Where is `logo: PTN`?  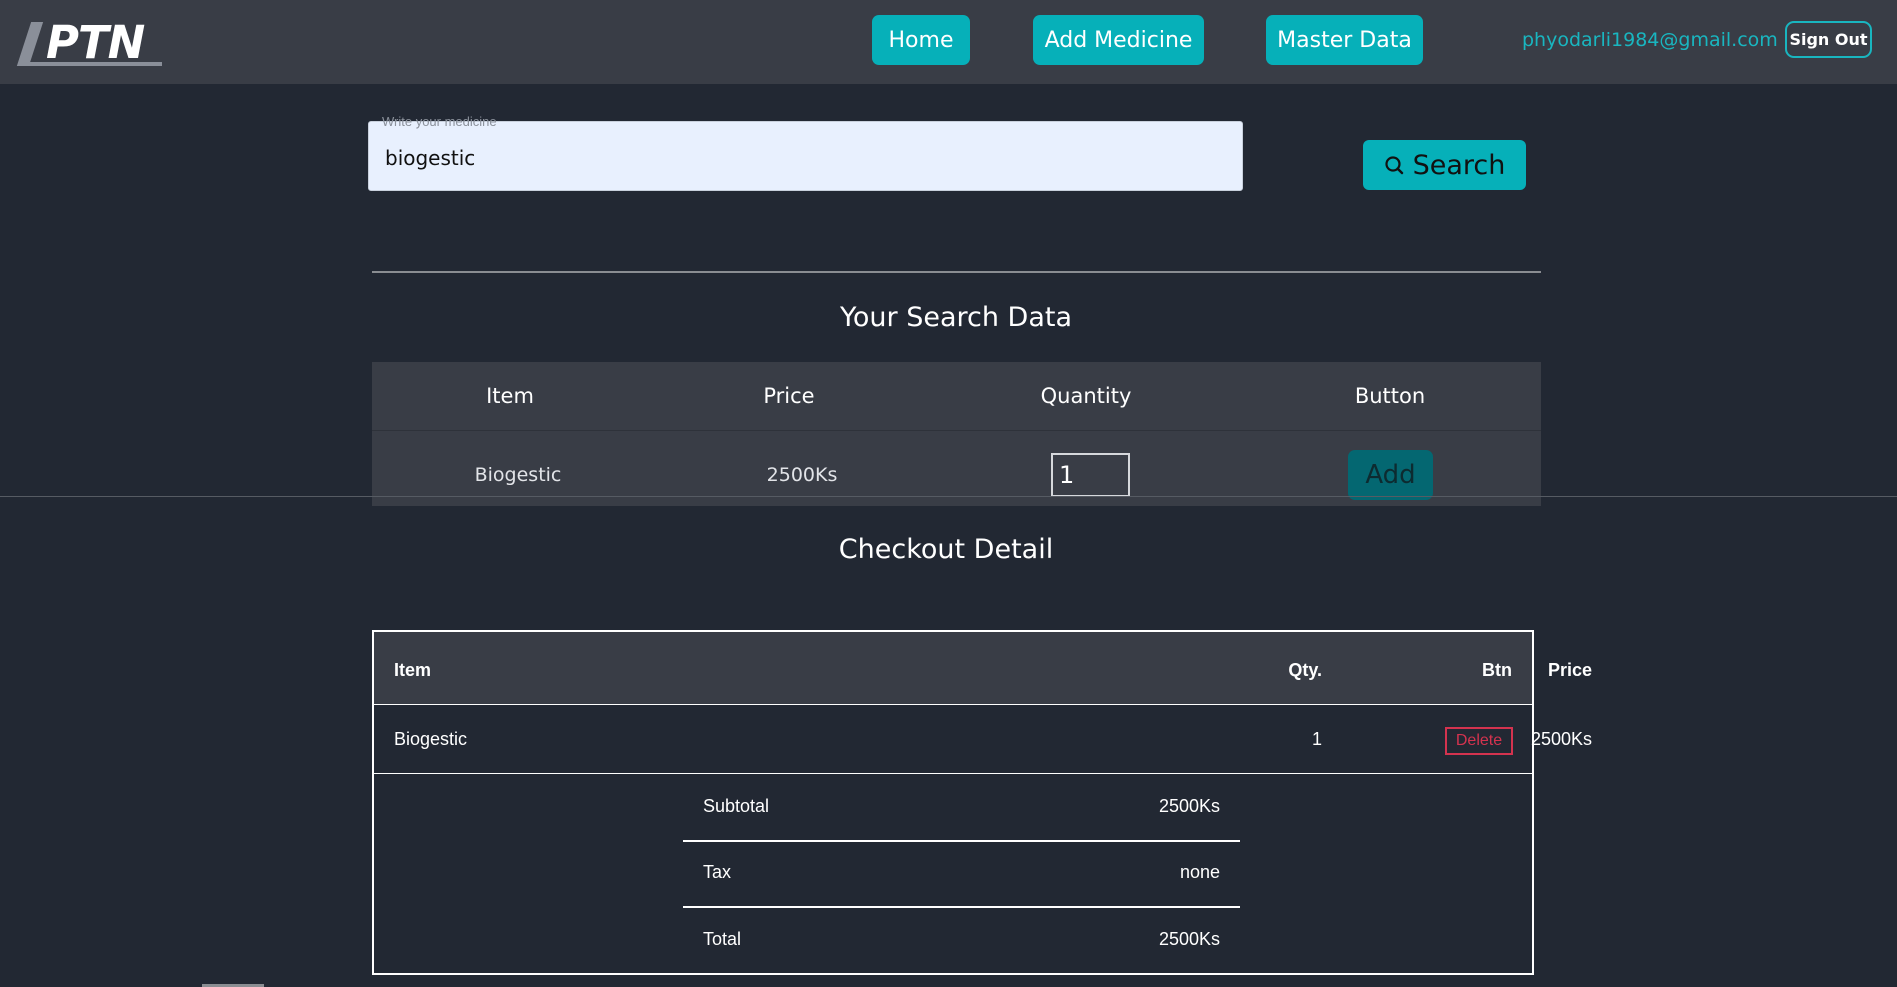
logo: PTN is located at coordinates (91, 42).